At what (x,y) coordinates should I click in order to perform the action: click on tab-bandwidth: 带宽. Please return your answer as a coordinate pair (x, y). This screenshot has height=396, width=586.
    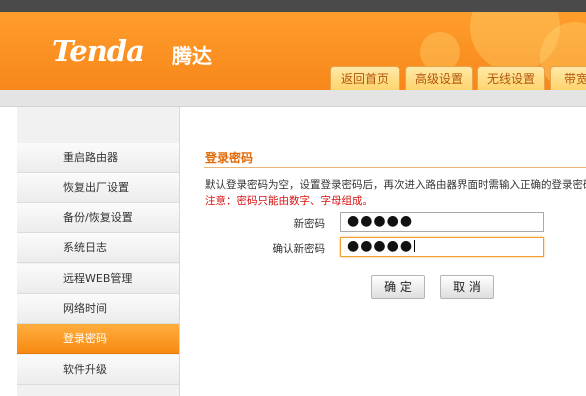
    Looking at the image, I should click on (568, 78).